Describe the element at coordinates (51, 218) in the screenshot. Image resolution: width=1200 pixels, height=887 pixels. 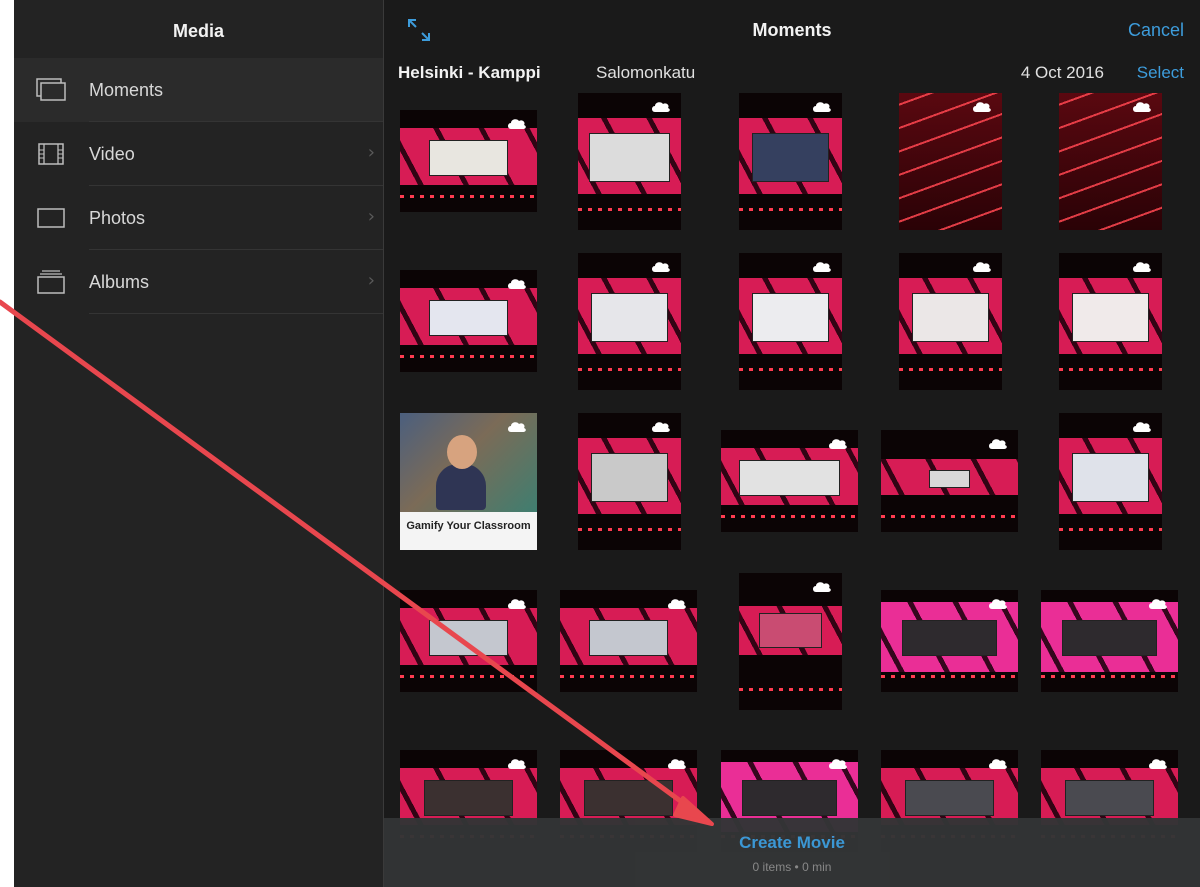
I see `photo-icon` at that location.